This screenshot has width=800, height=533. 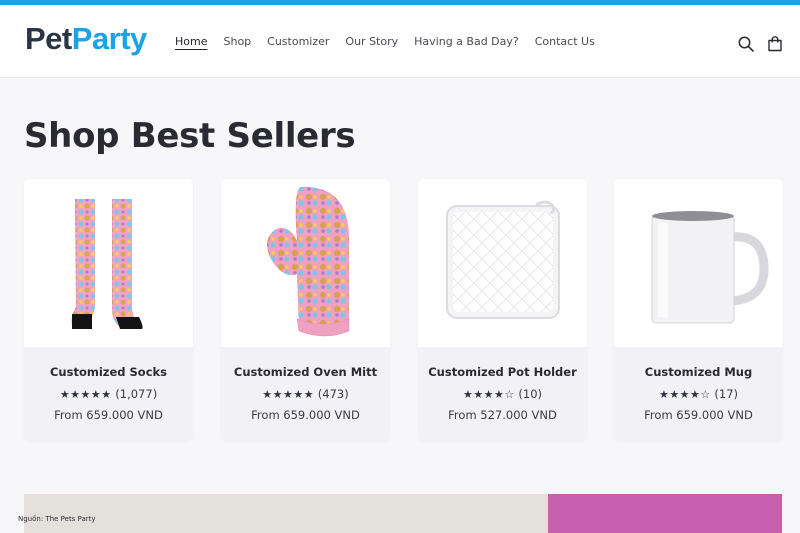 I want to click on product-rating: ★★★★☆ (17), so click(x=698, y=394).